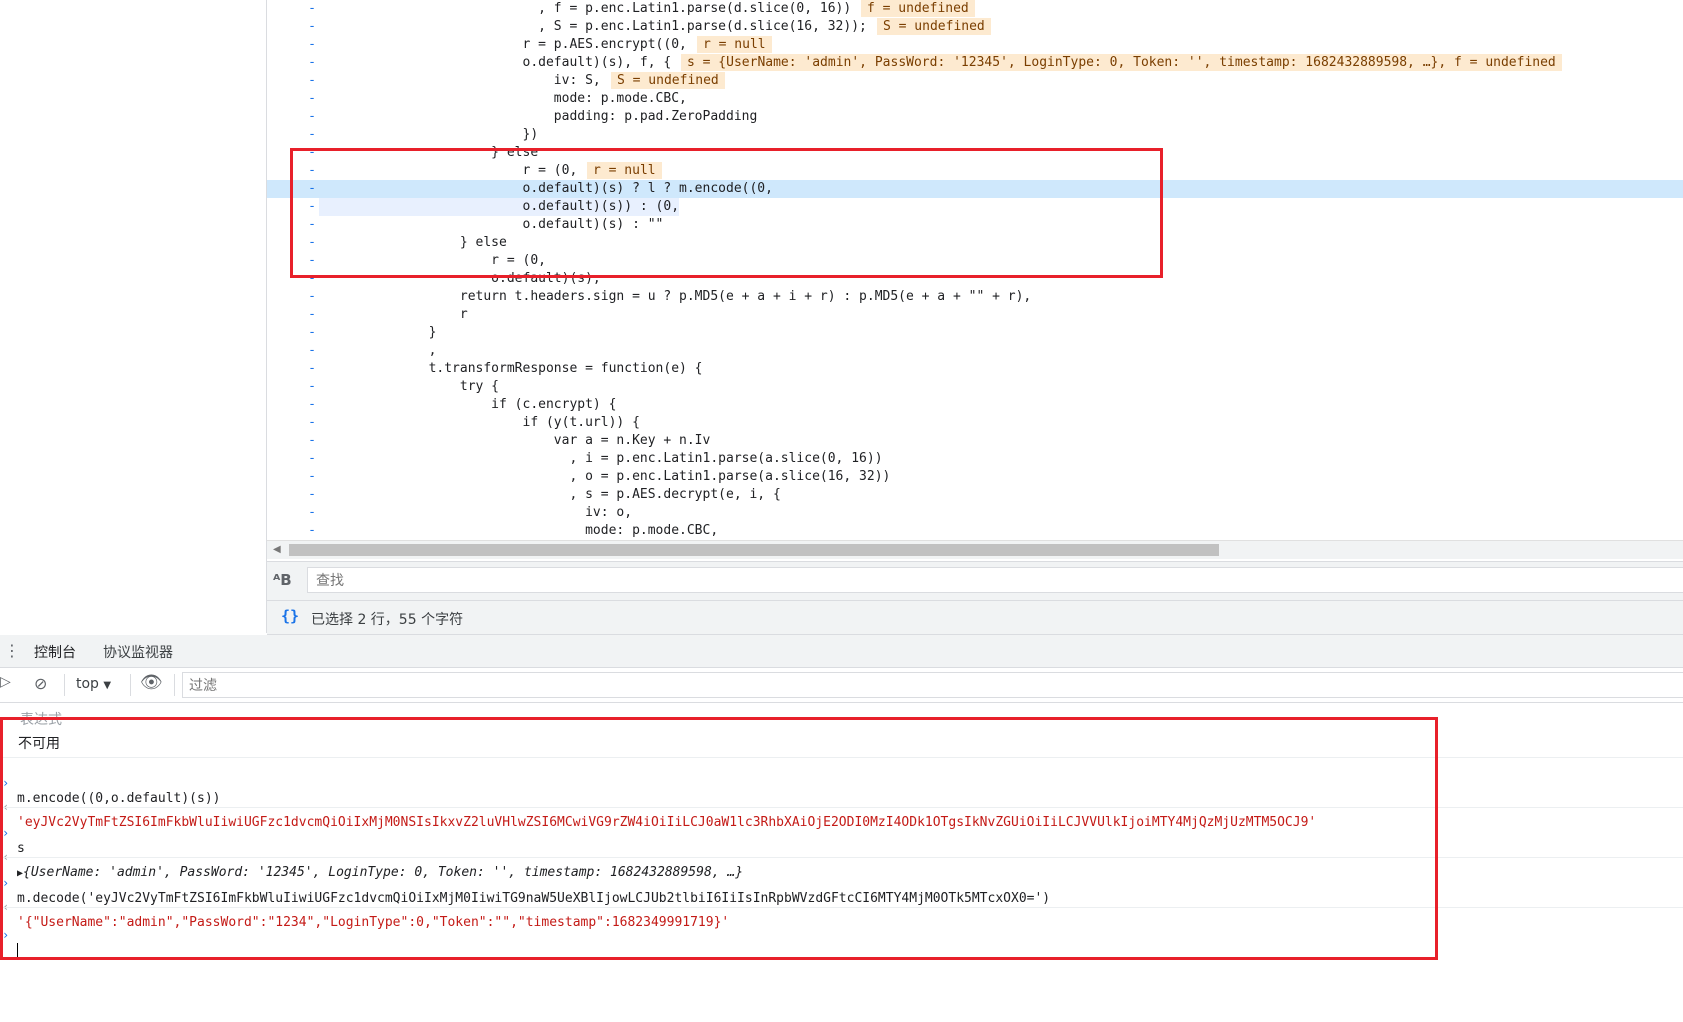  I want to click on search-input, so click(995, 580).